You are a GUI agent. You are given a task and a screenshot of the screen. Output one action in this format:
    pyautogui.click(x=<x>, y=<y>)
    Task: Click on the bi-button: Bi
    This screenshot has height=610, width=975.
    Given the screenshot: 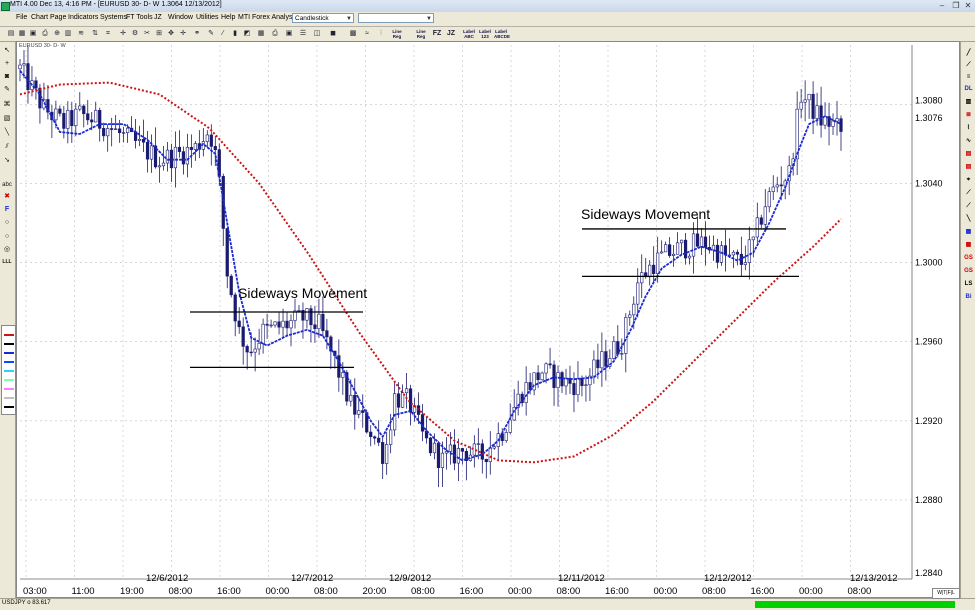 What is the action you would take?
    pyautogui.click(x=968, y=297)
    